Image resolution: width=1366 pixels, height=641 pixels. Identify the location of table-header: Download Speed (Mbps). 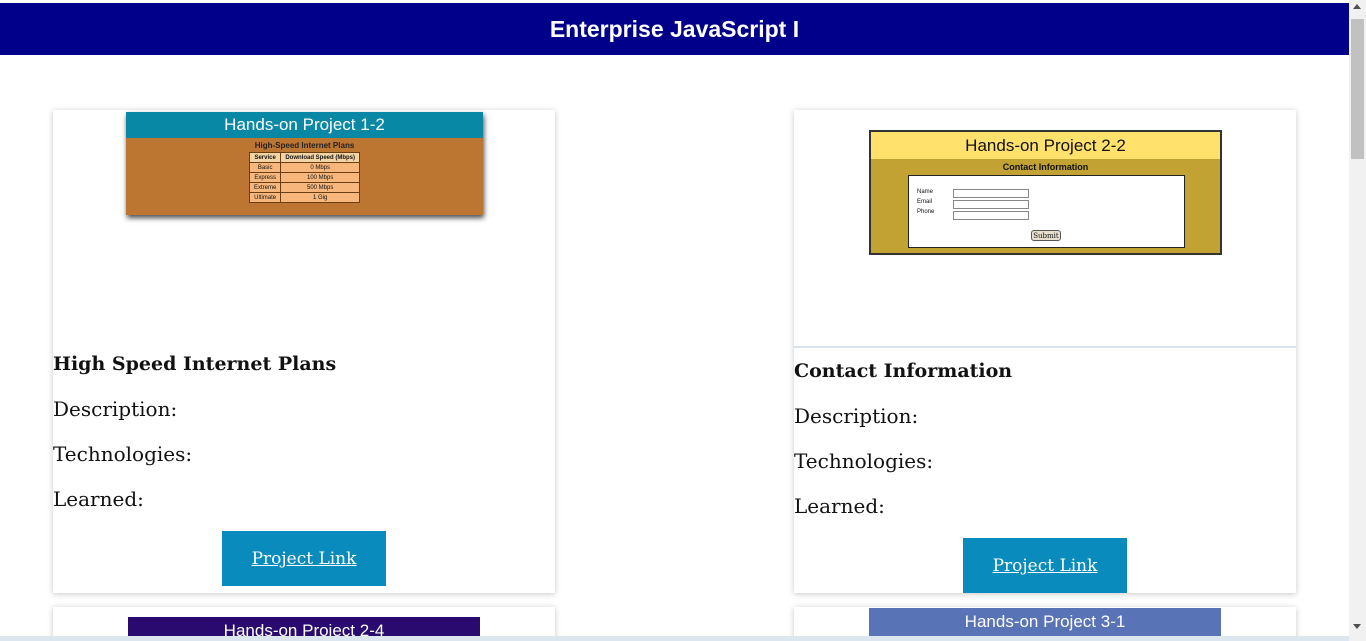
(320, 157).